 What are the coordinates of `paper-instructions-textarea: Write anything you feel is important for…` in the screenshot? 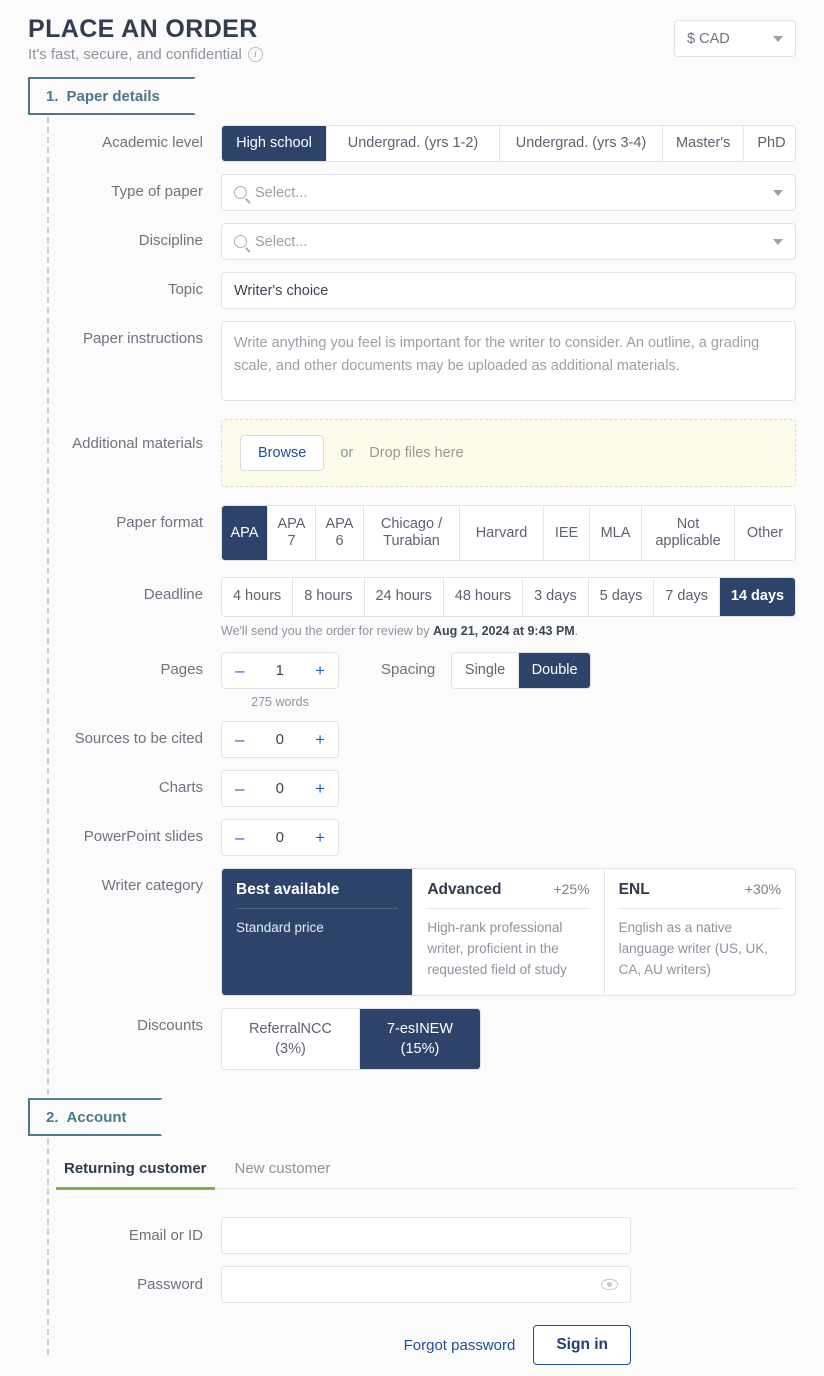 It's located at (508, 361).